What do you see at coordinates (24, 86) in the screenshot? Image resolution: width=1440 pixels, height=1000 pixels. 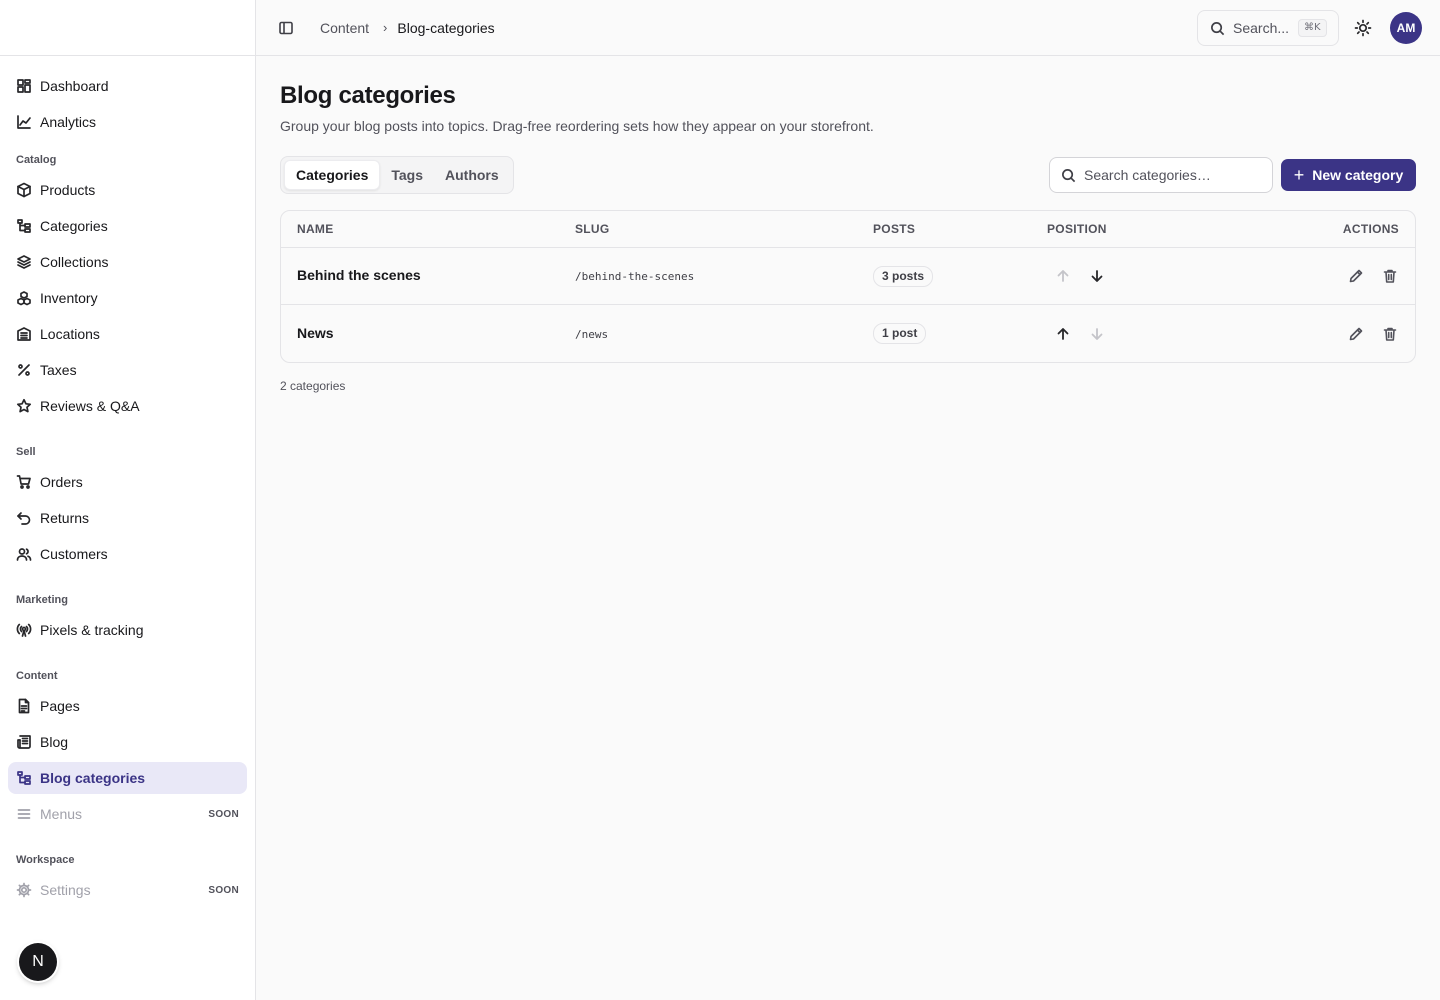 I see `dashboard-icon` at bounding box center [24, 86].